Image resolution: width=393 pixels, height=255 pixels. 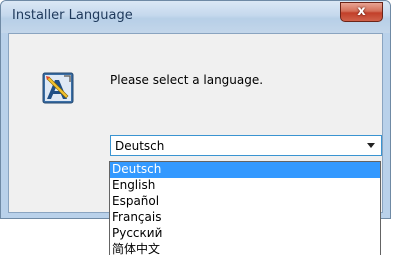 What do you see at coordinates (245, 202) in the screenshot?
I see `language-option: Español` at bounding box center [245, 202].